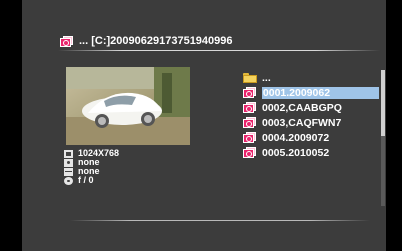  Describe the element at coordinates (302, 122) in the screenshot. I see `list-item-label: 0003,CAQFWN7` at that location.